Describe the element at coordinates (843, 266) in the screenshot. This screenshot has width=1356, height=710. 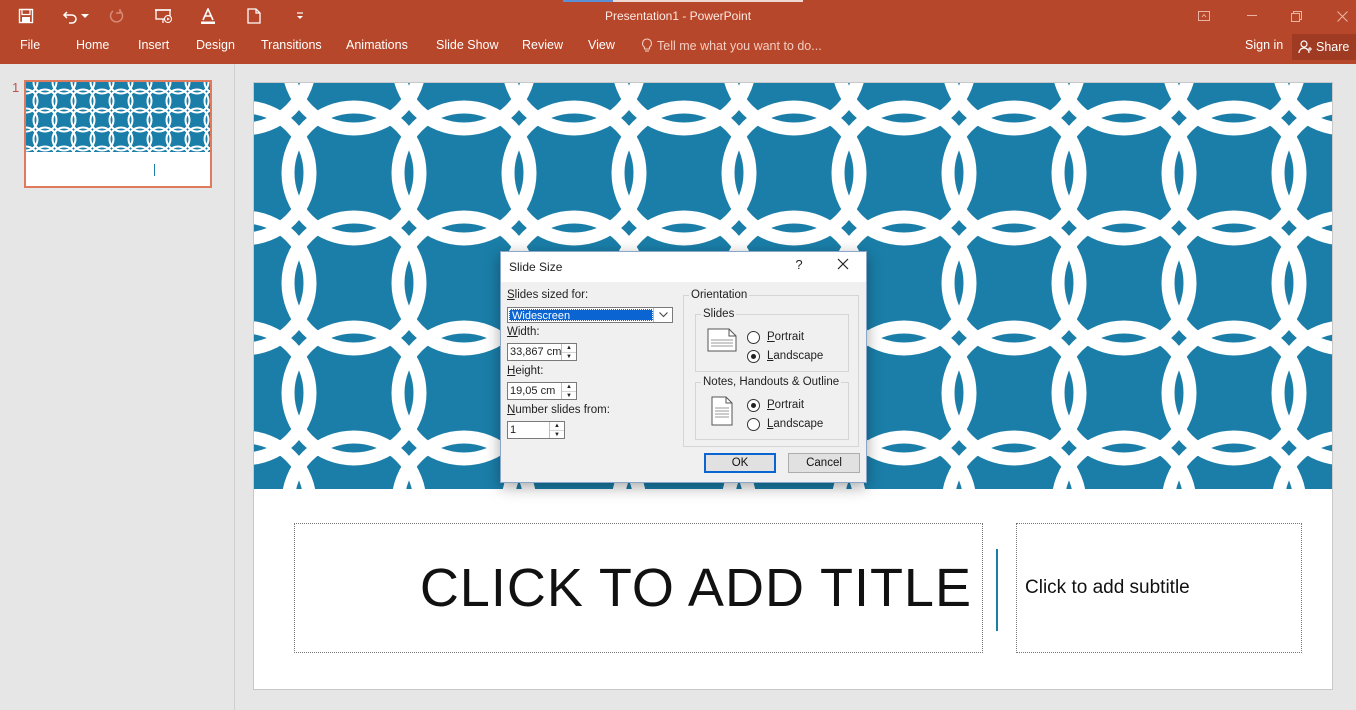
I see `dialog-close-icon` at that location.